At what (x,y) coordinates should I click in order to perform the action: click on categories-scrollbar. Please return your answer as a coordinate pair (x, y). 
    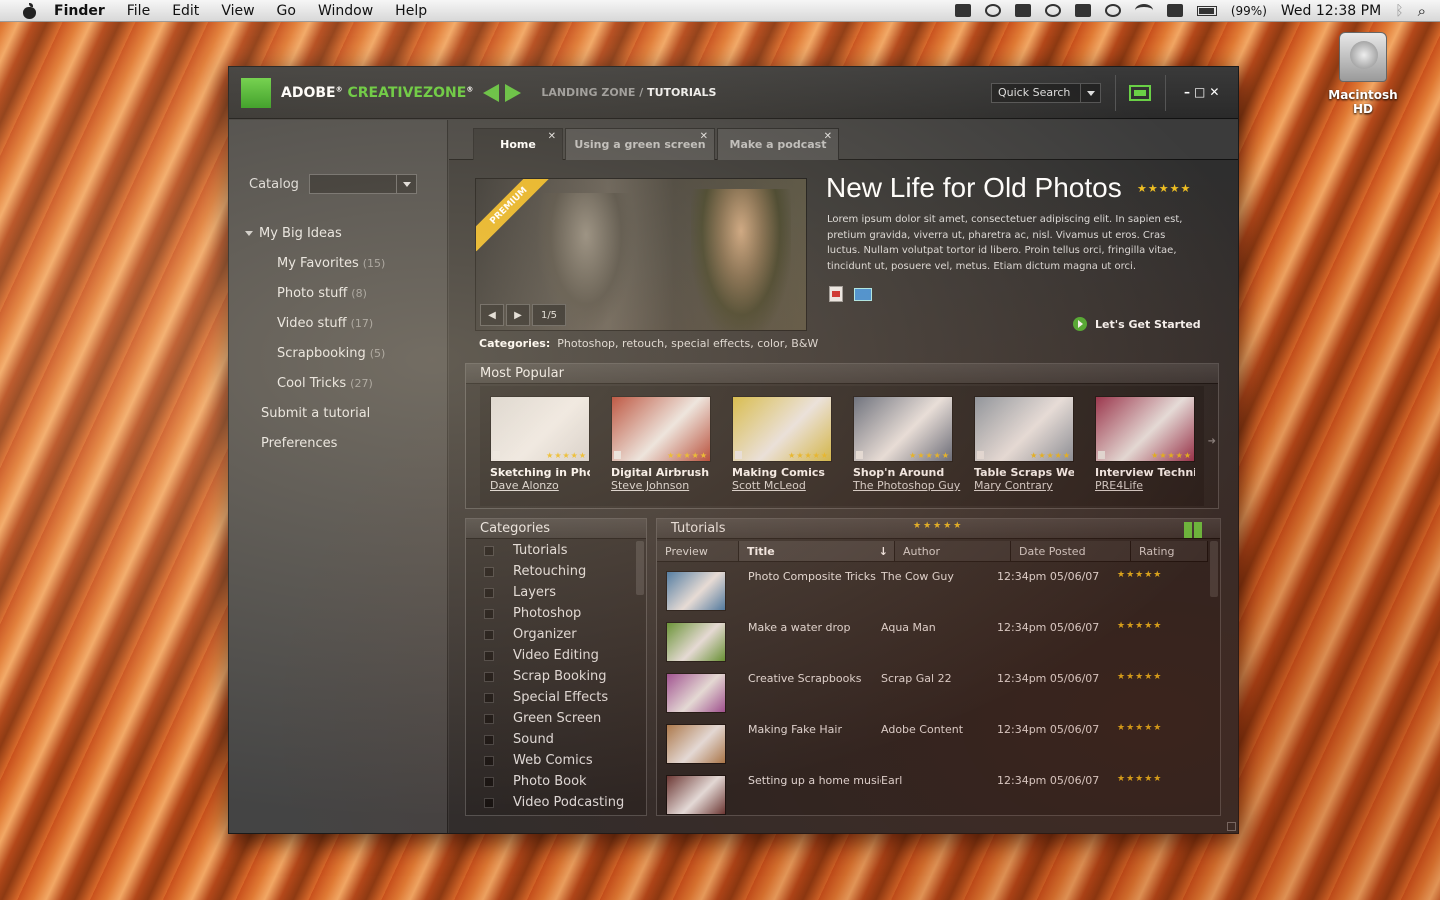
    Looking at the image, I should click on (640, 568).